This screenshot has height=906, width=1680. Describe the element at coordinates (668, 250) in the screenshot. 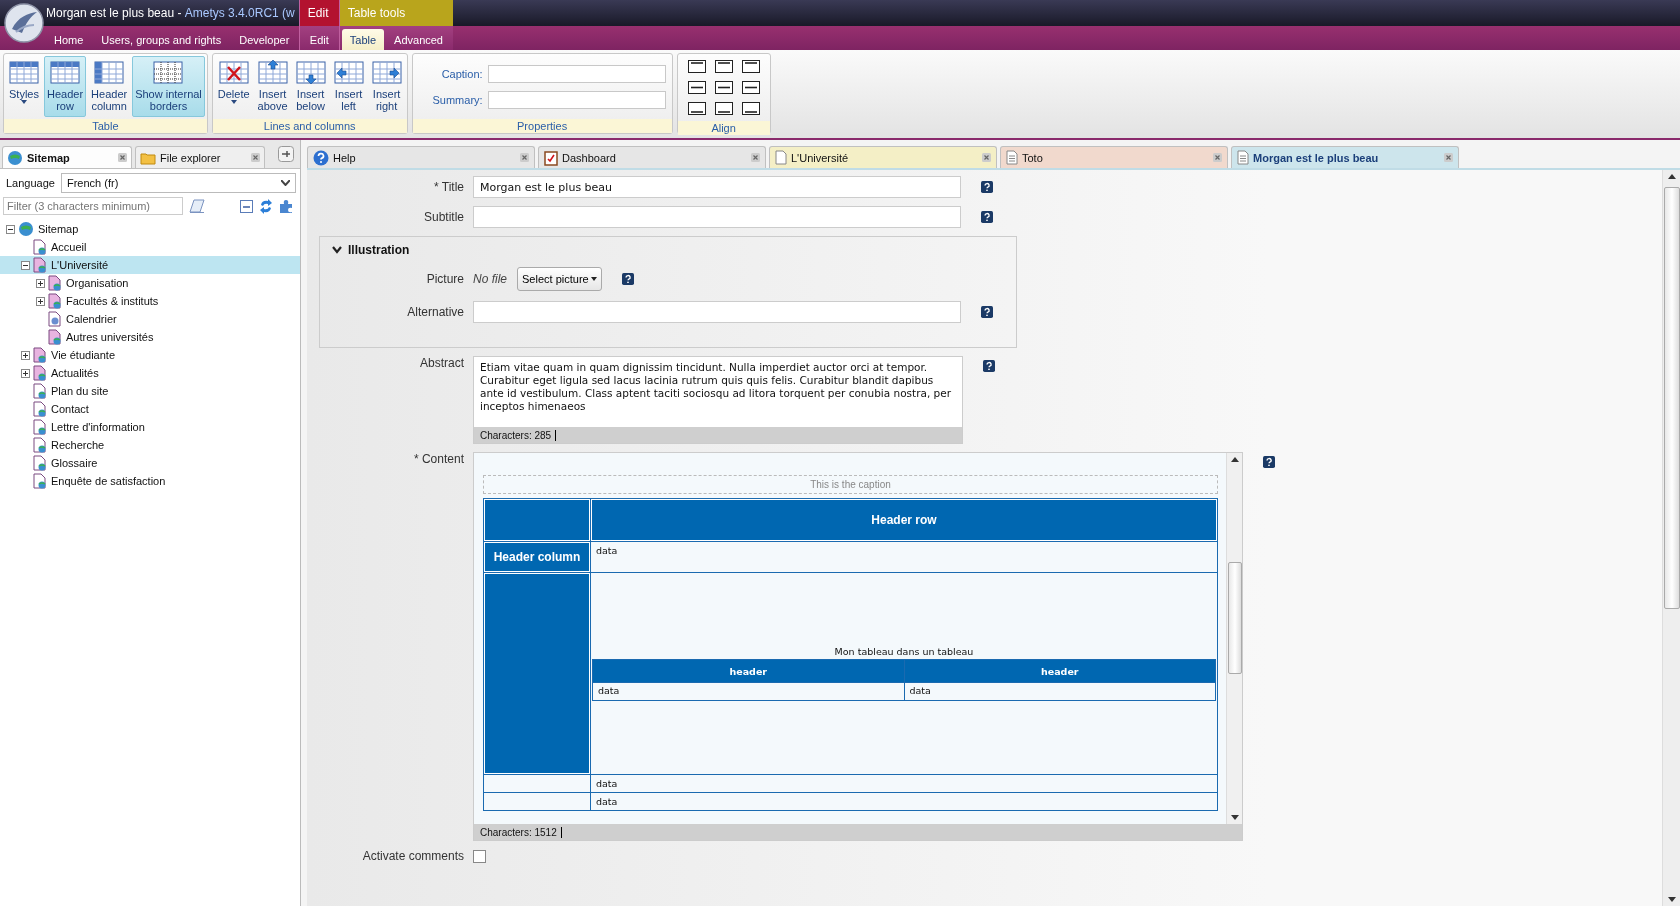

I see `fieldset-toggle: Illustration` at that location.